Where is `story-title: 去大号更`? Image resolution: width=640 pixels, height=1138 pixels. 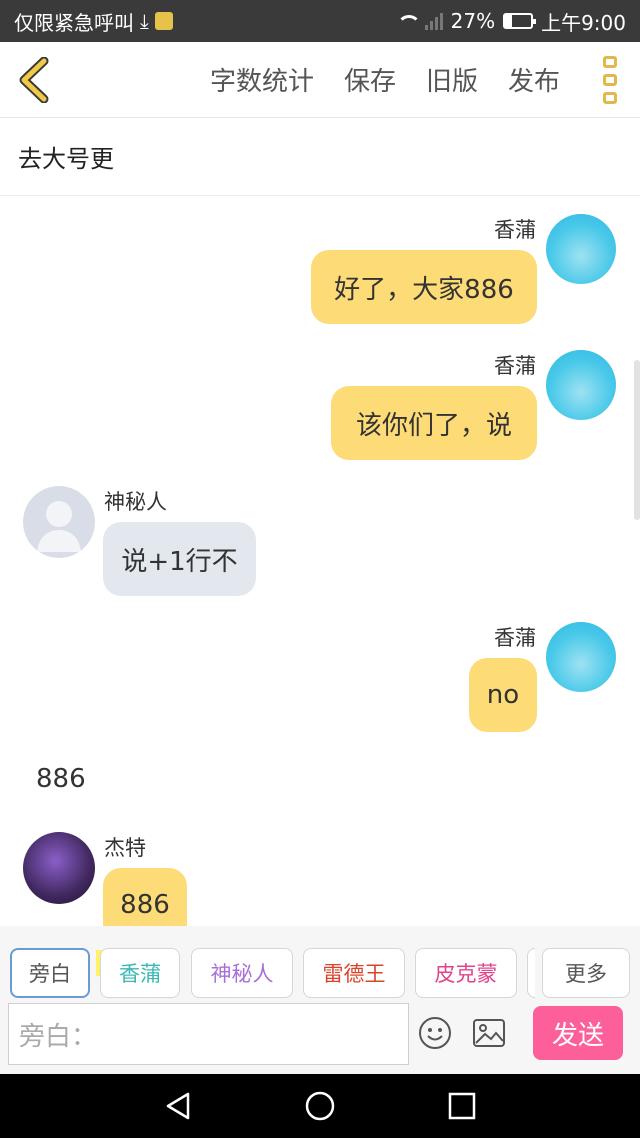
story-title: 去大号更 is located at coordinates (320, 157).